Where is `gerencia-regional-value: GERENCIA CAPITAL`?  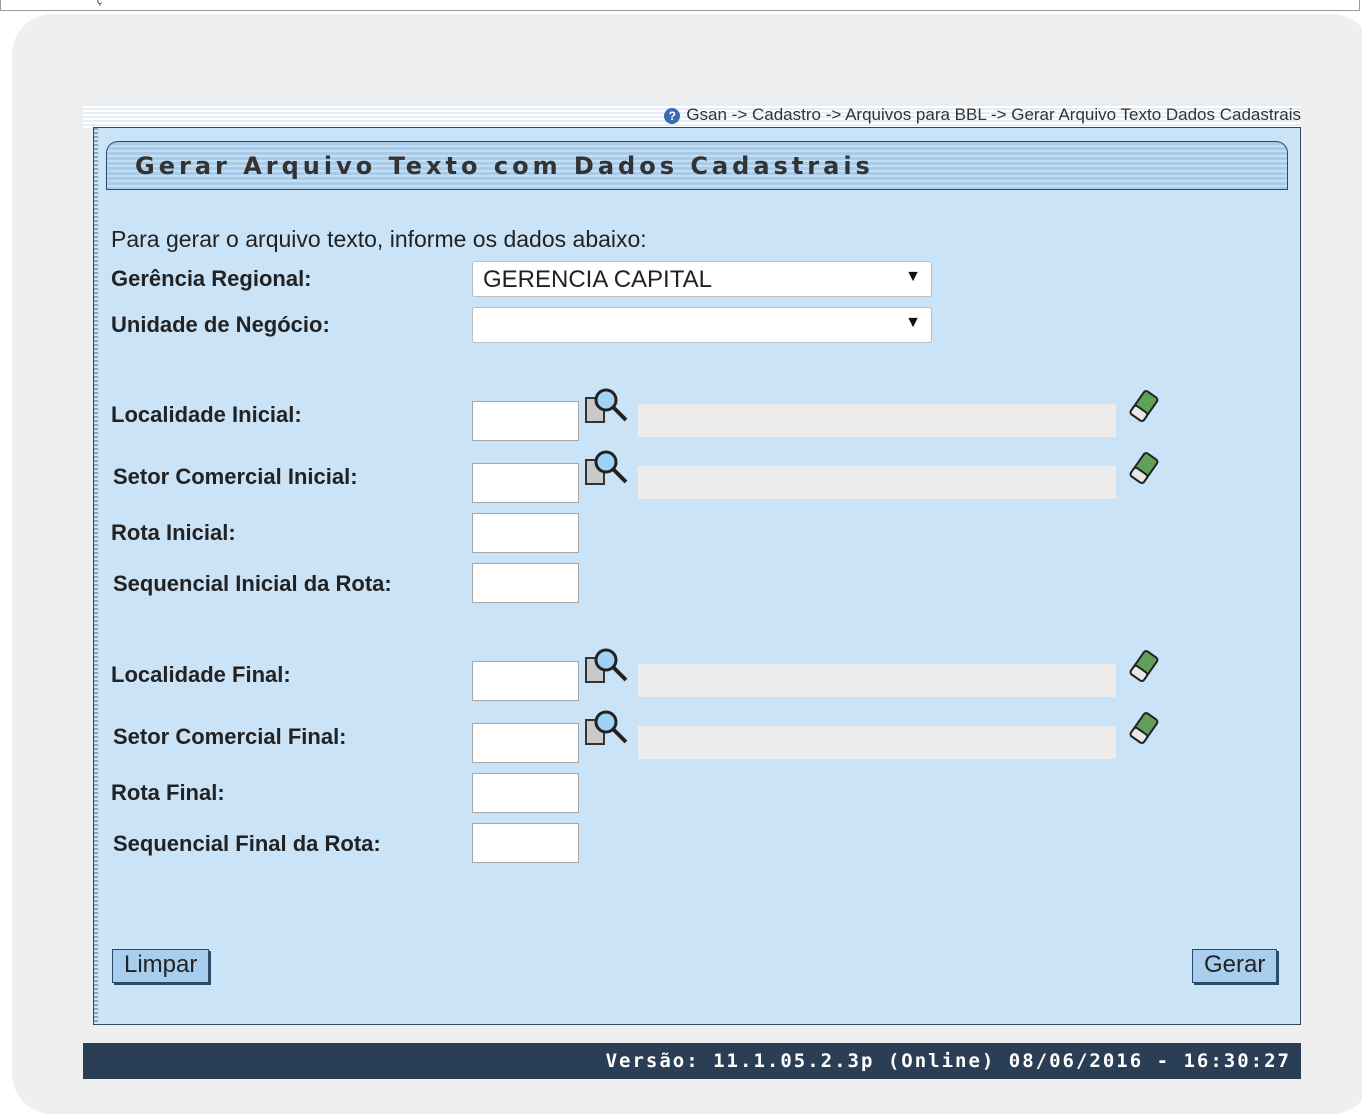
gerencia-regional-value: GERENCIA CAPITAL is located at coordinates (597, 279).